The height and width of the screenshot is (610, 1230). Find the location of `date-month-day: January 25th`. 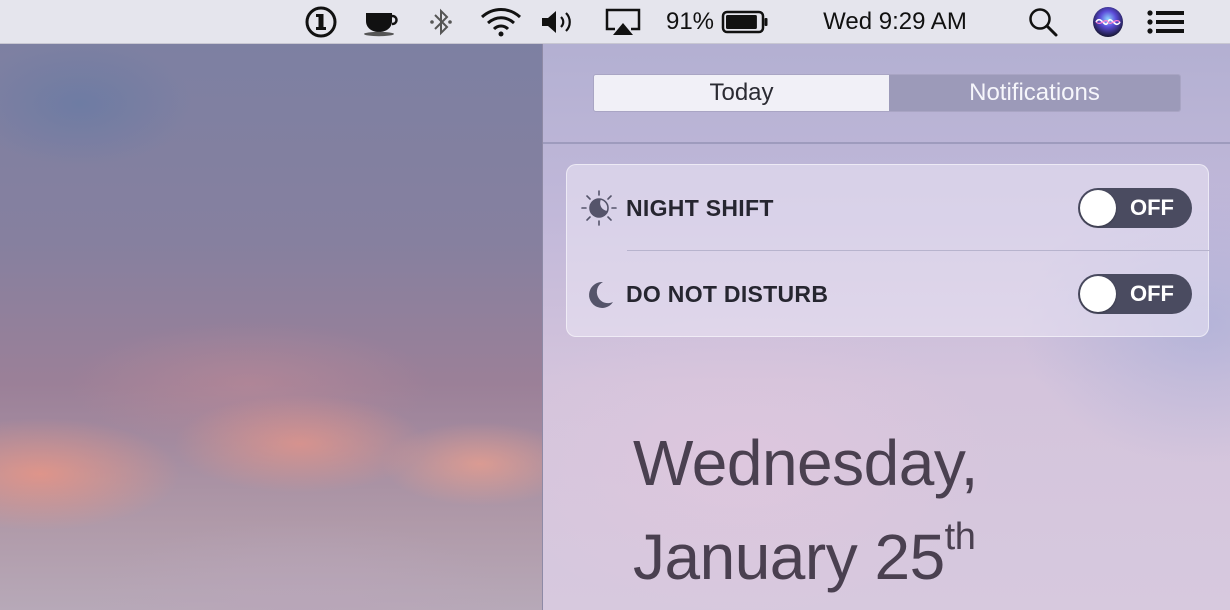

date-month-day: January 25th is located at coordinates (805, 547).